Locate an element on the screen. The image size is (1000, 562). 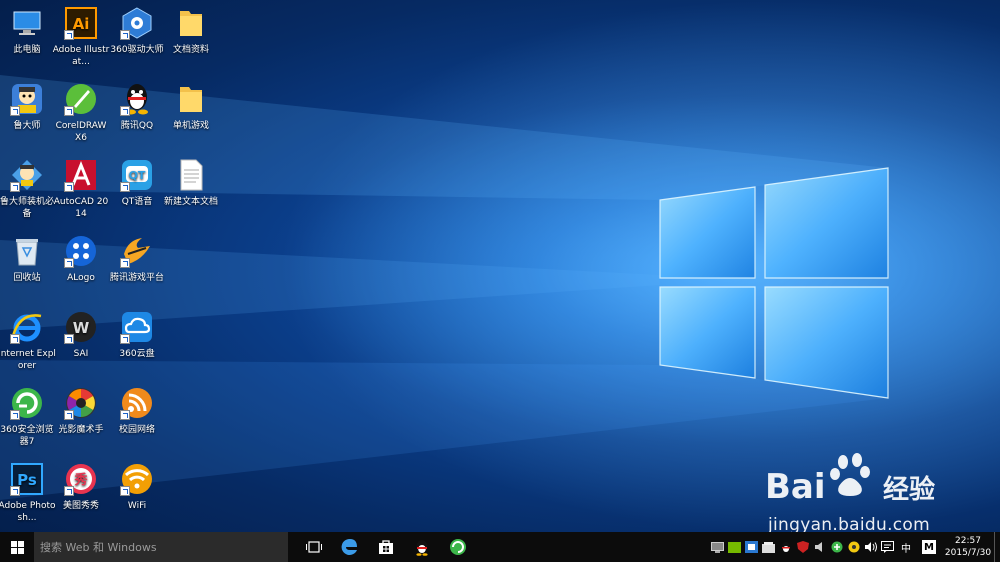
desktop-icon: ALogo is located at coordinates (81, 263).